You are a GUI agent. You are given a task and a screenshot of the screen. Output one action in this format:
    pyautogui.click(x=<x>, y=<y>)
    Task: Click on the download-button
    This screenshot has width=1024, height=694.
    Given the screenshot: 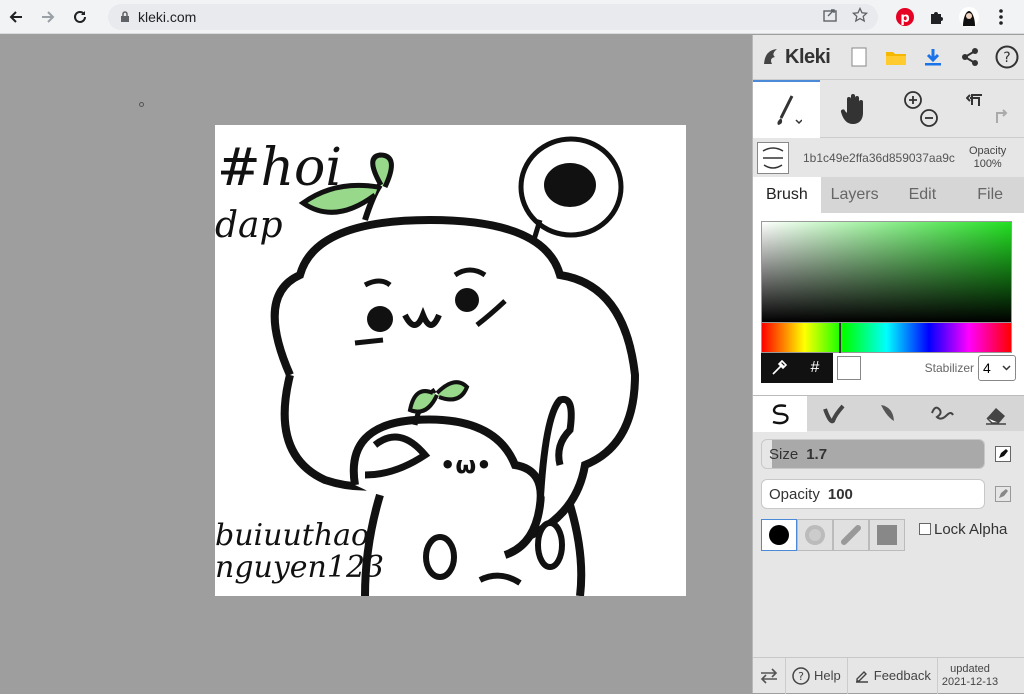 What is the action you would take?
    pyautogui.click(x=933, y=57)
    